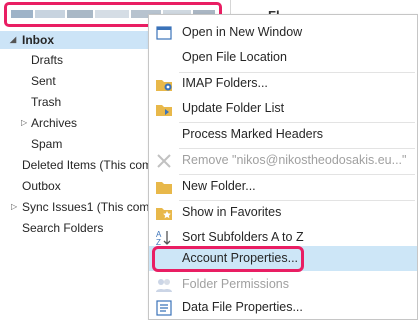 The width and height of the screenshot is (418, 320). I want to click on imap-folder-icon, so click(164, 84).